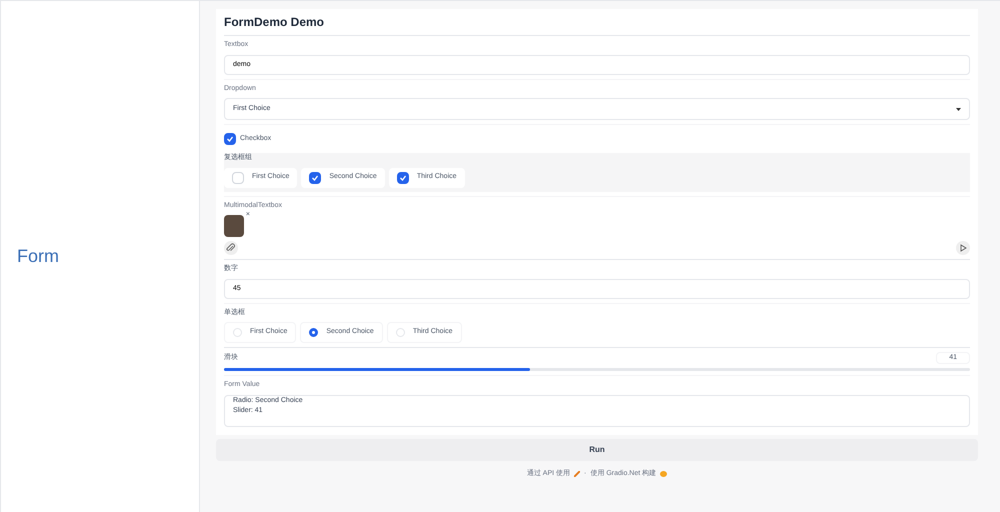 This screenshot has width=1000, height=512. Describe the element at coordinates (597, 449) in the screenshot. I see `run-button: Run` at that location.